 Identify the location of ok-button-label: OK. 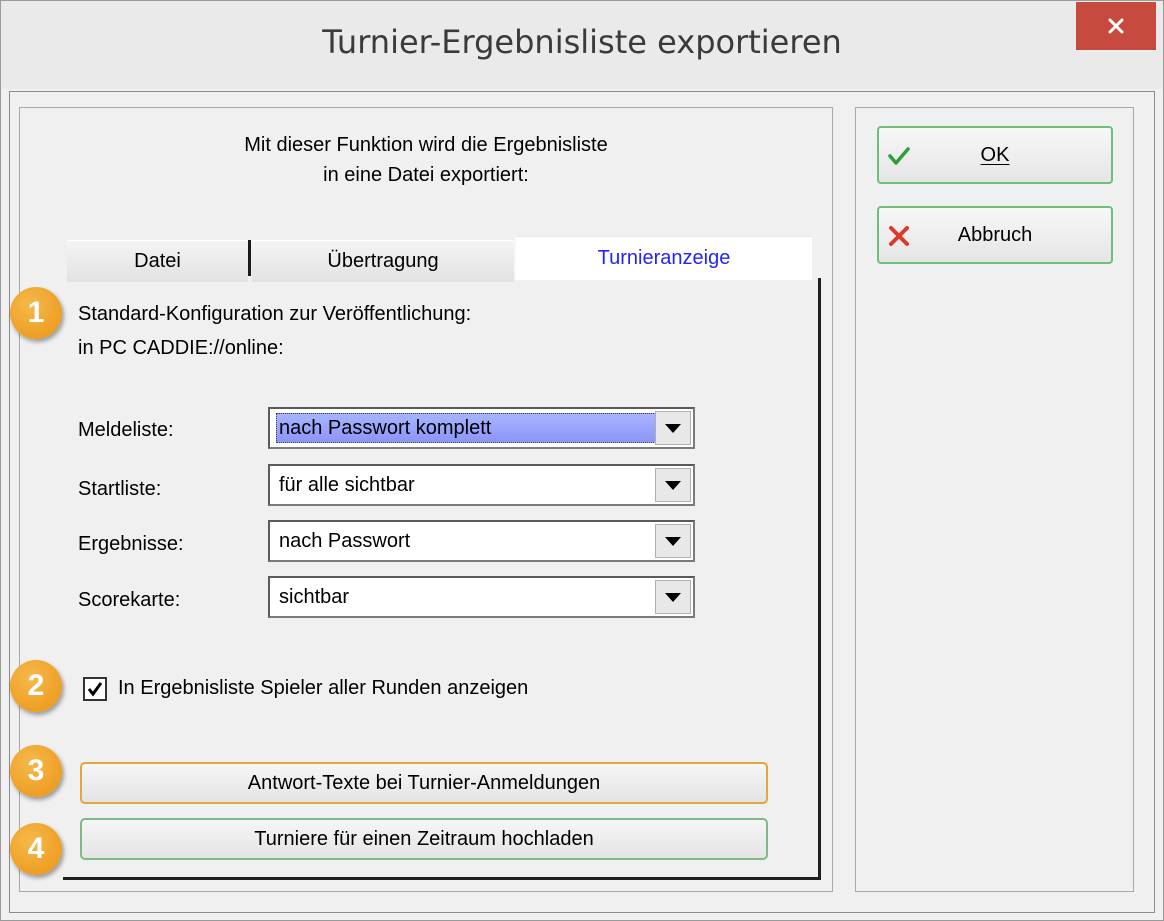
(995, 155).